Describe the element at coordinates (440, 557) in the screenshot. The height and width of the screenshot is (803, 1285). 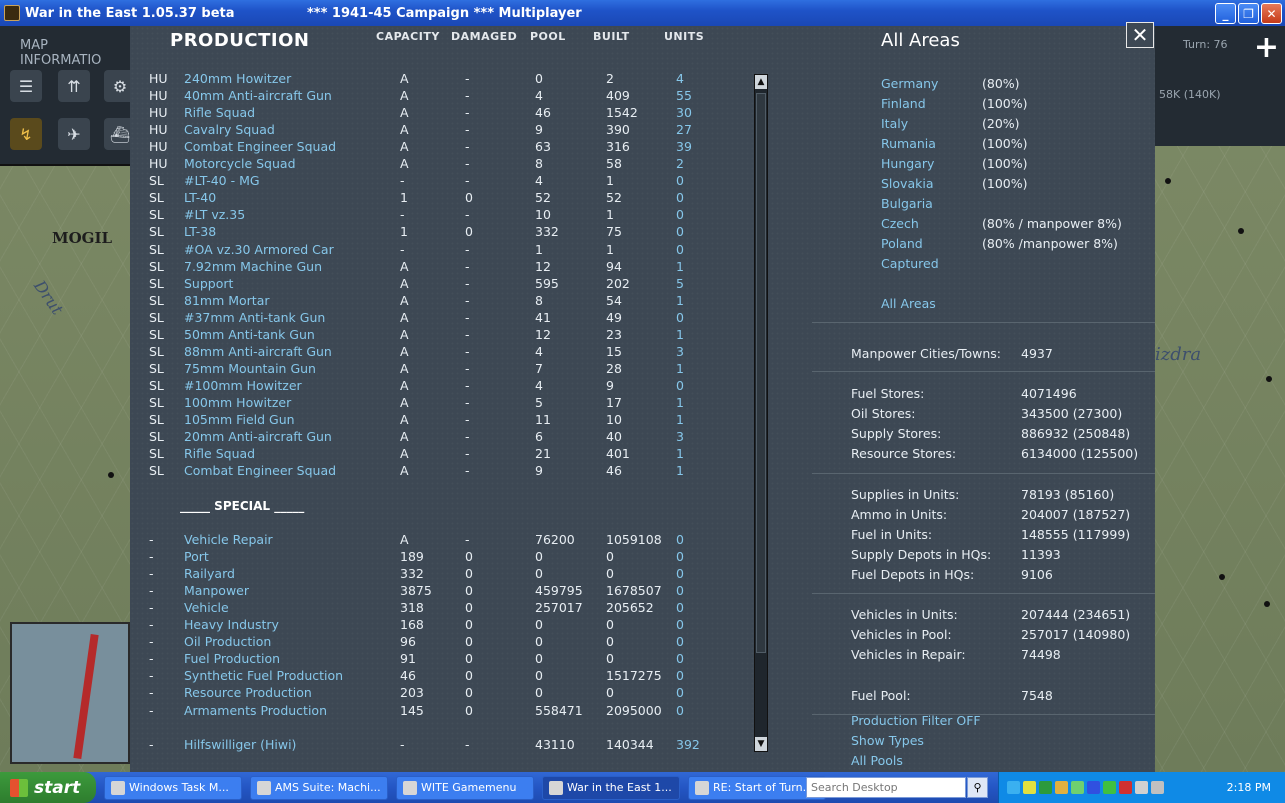
I see `production-row: - Port 189 0 0 0 0` at that location.